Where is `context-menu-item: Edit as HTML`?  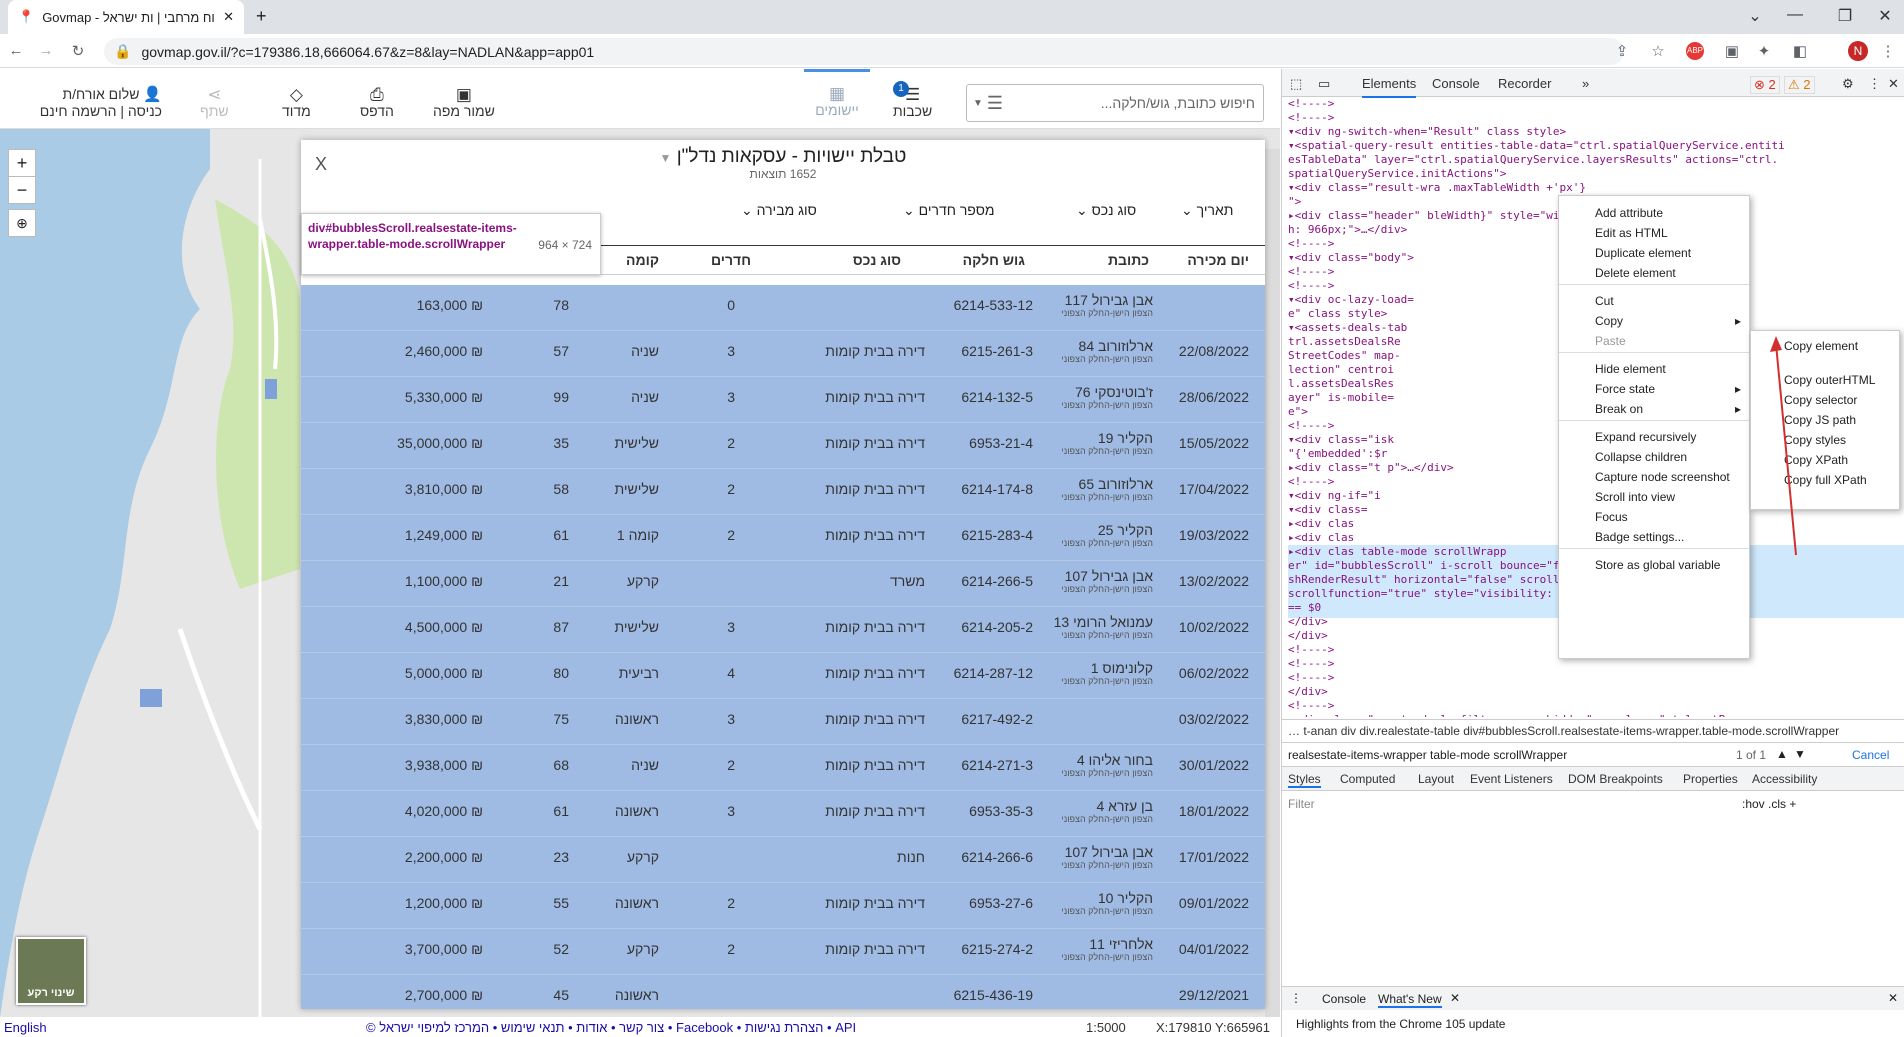 context-menu-item: Edit as HTML is located at coordinates (1631, 233).